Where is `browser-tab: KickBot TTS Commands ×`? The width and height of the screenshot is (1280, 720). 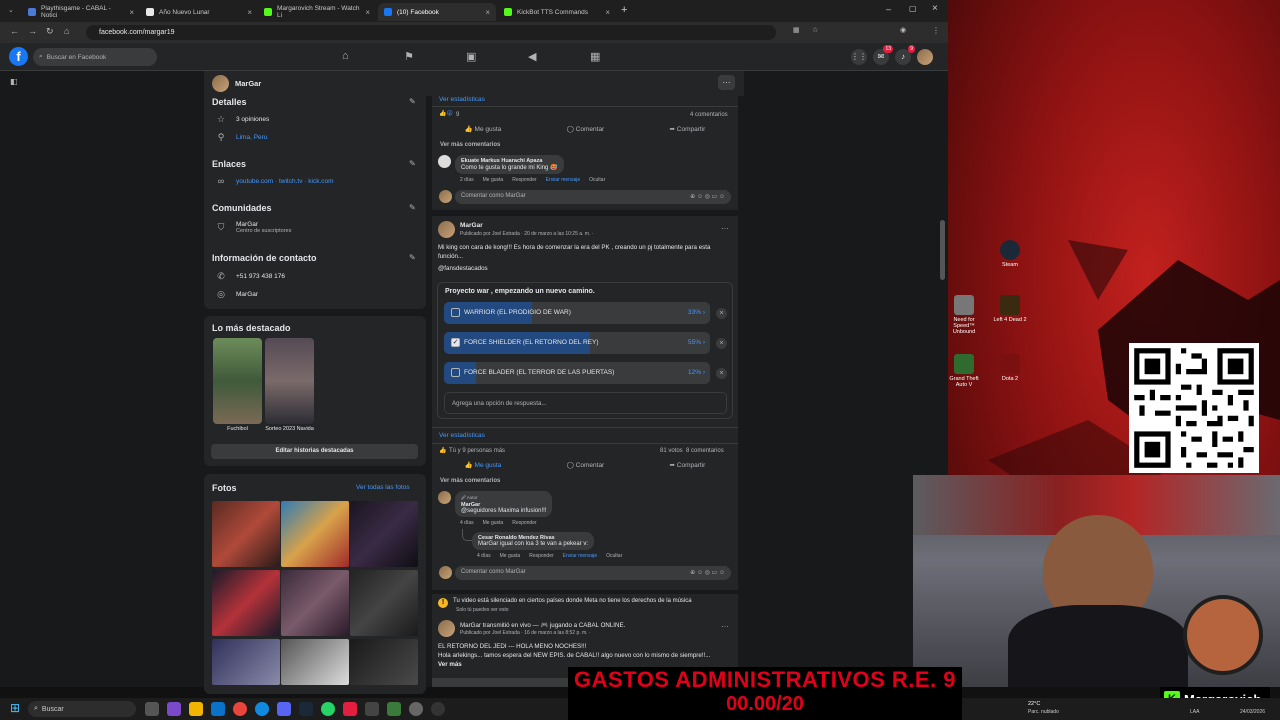
browser-tab: KickBot TTS Commands × is located at coordinates (557, 12).